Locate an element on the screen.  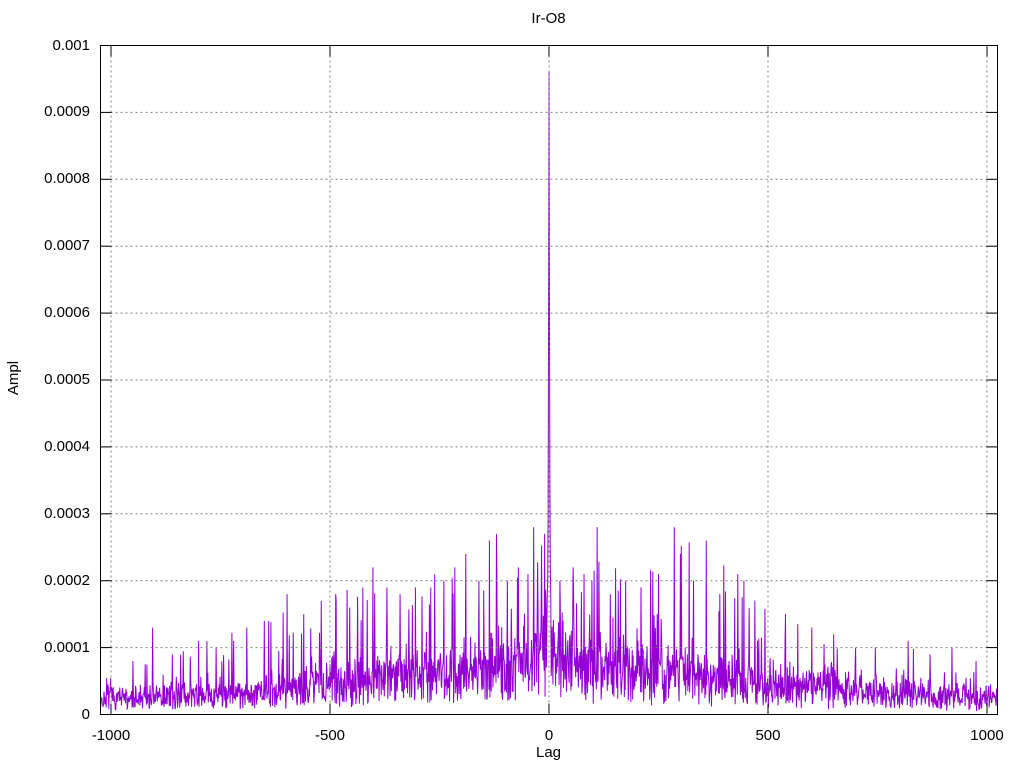
y-tick-label: 0.0005 is located at coordinates (67, 379).